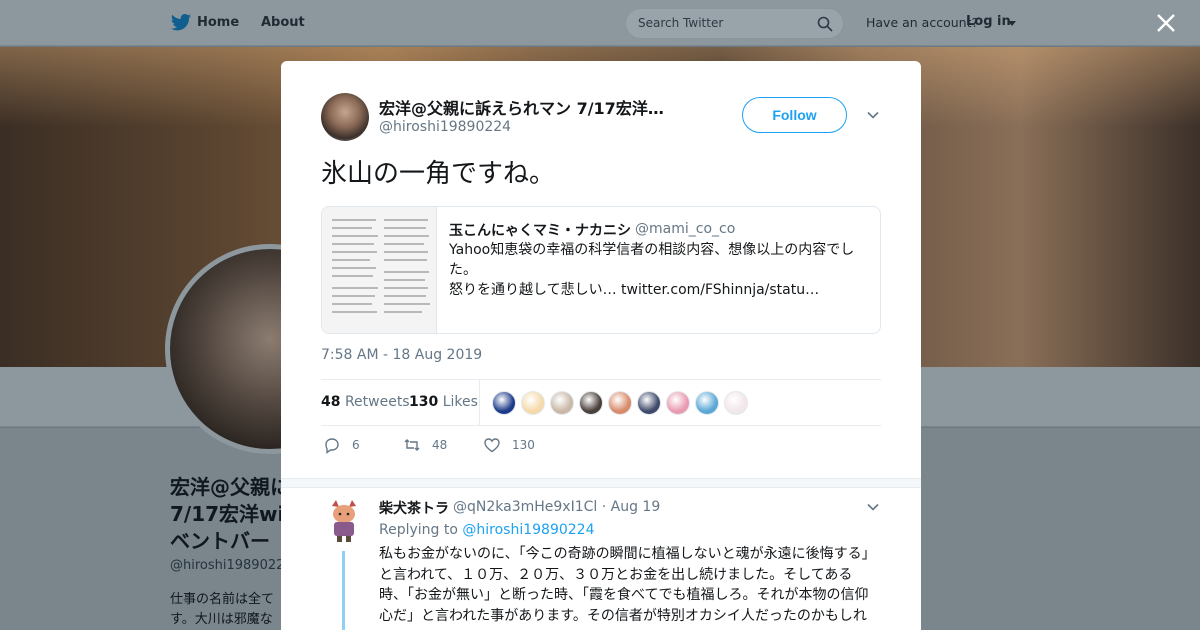 The image size is (1200, 630). I want to click on reply-icon, so click(332, 445).